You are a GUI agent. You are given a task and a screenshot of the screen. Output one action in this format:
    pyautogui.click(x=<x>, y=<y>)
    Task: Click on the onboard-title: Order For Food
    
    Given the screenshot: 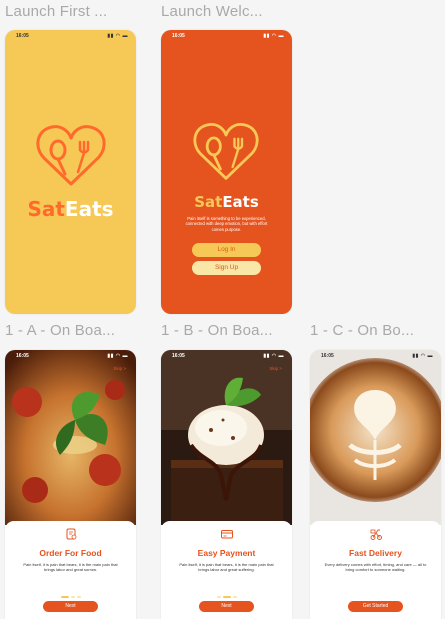 What is the action you would take?
    pyautogui.click(x=70, y=553)
    